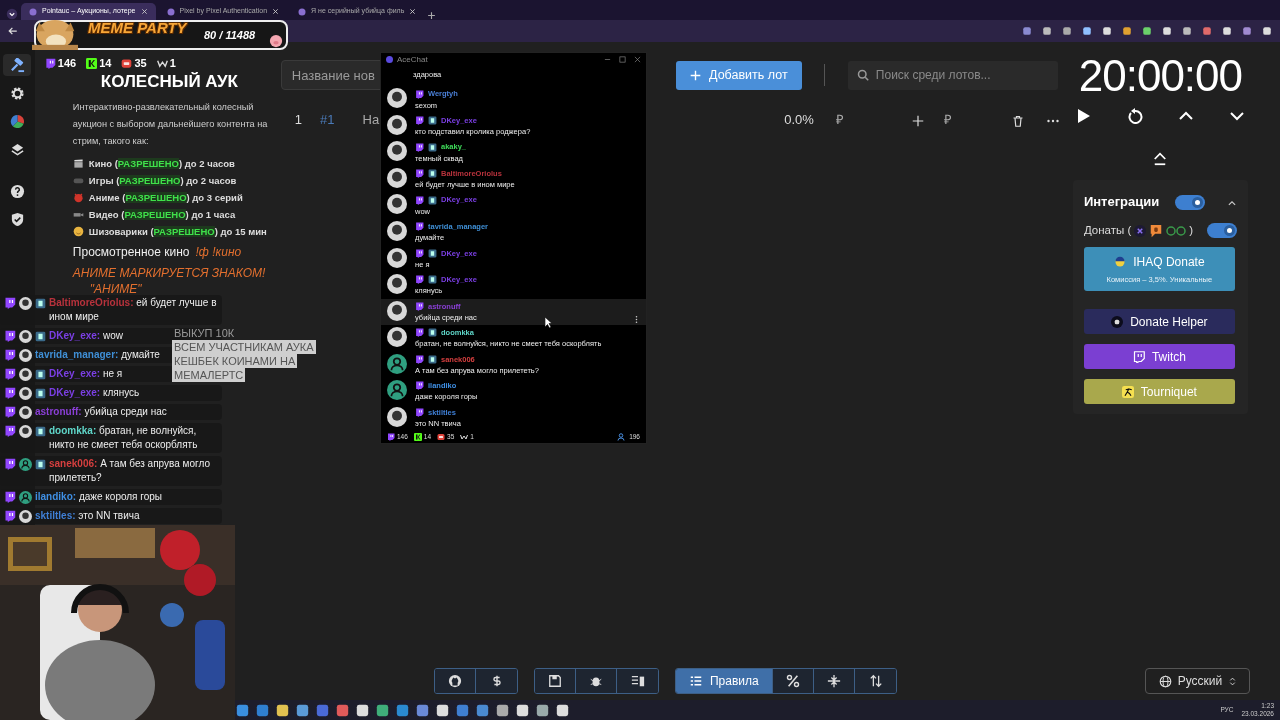 Image resolution: width=1280 pixels, height=720 pixels. What do you see at coordinates (417, 437) in the screenshot?
I see `logo-icon` at bounding box center [417, 437].